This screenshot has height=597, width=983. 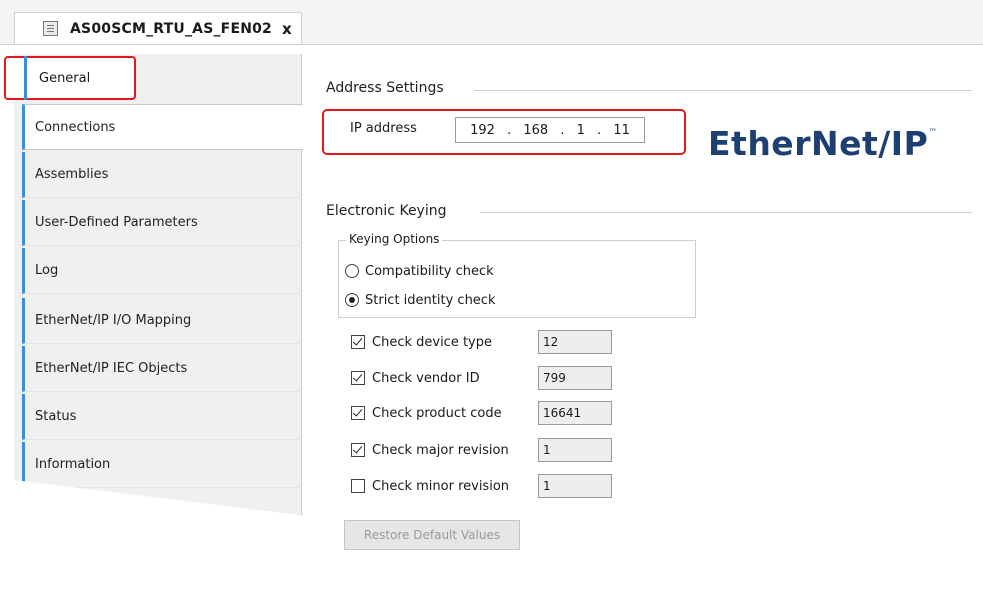 I want to click on check-vendor-id: Check vendor ID, so click(x=415, y=378).